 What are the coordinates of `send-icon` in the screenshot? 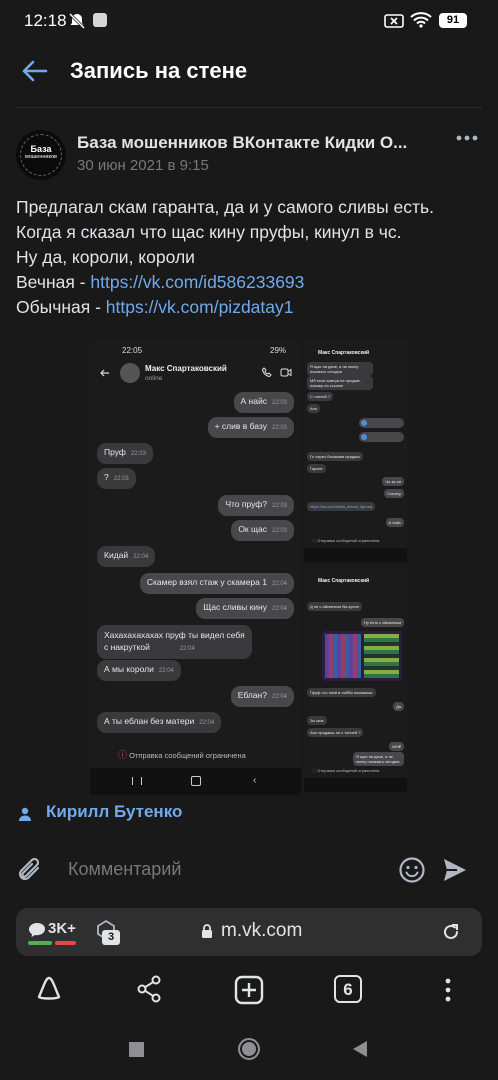 It's located at (455, 870).